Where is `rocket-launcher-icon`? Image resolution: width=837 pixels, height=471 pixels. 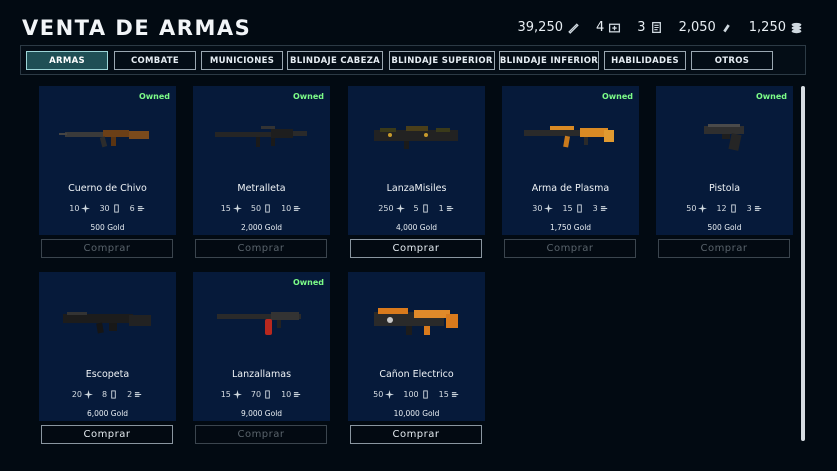 rocket-launcher-icon is located at coordinates (416, 137).